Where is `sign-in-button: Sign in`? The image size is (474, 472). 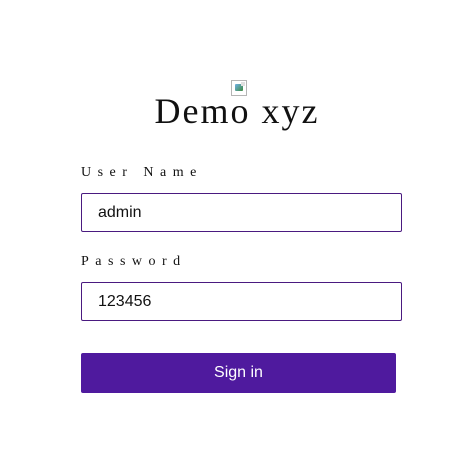 sign-in-button: Sign in is located at coordinates (238, 373).